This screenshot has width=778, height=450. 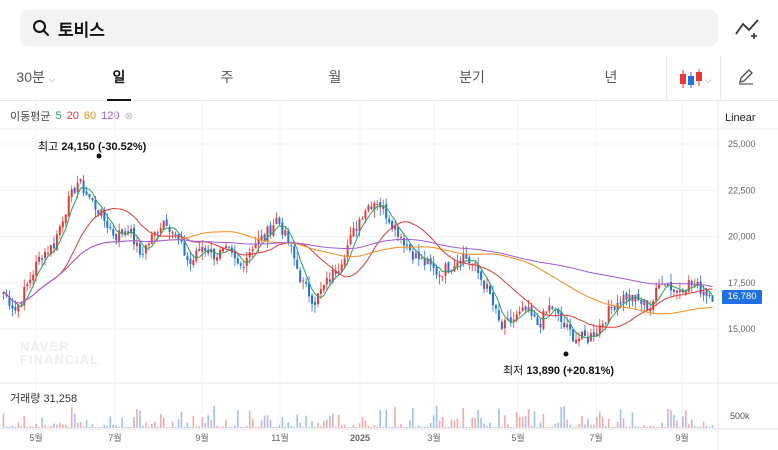 I want to click on volume-label: 거래량 31,258, so click(x=44, y=399).